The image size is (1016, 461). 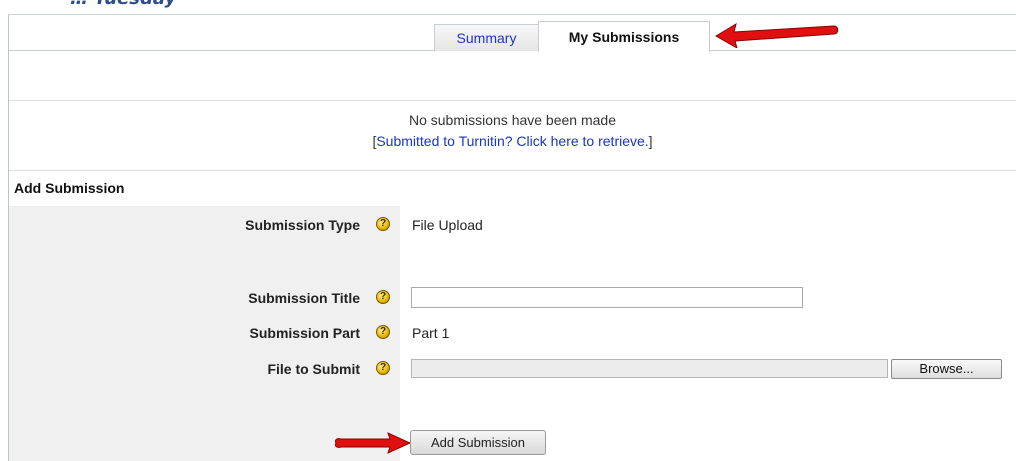 I want to click on submission-title-label: Submission Title, so click(x=304, y=298).